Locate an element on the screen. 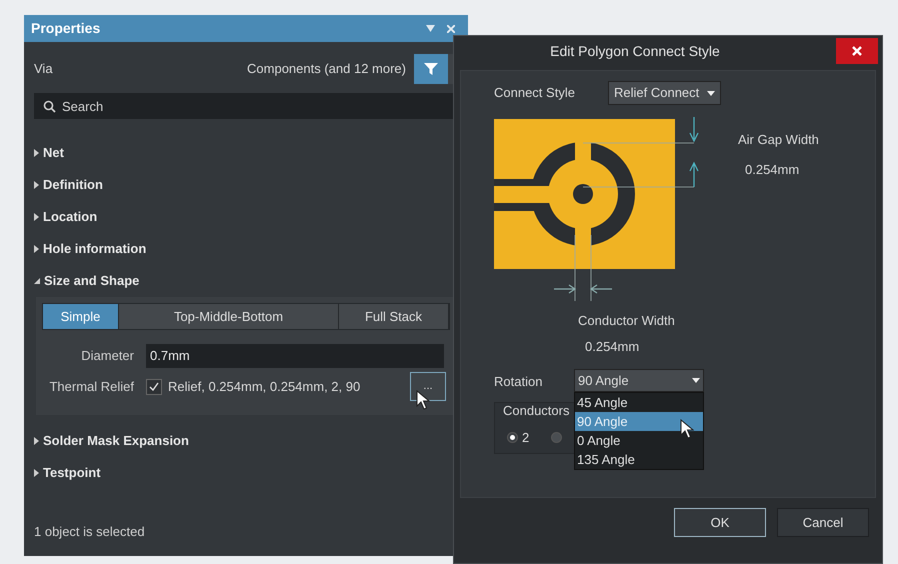  search-icon is located at coordinates (49, 106).